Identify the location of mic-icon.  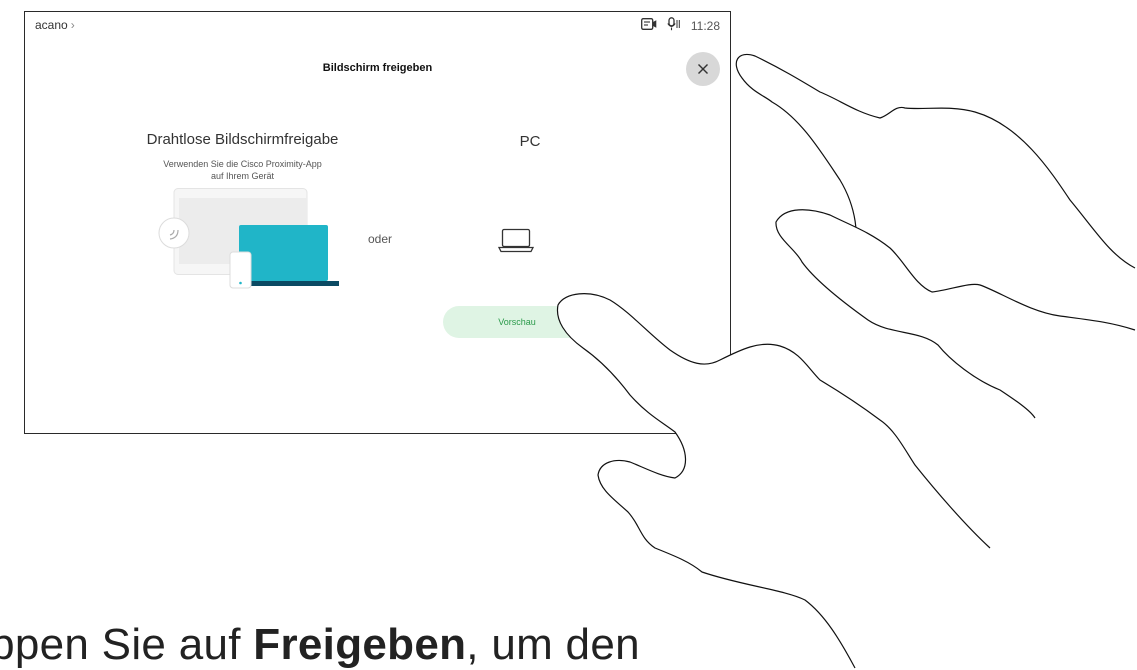
(674, 25).